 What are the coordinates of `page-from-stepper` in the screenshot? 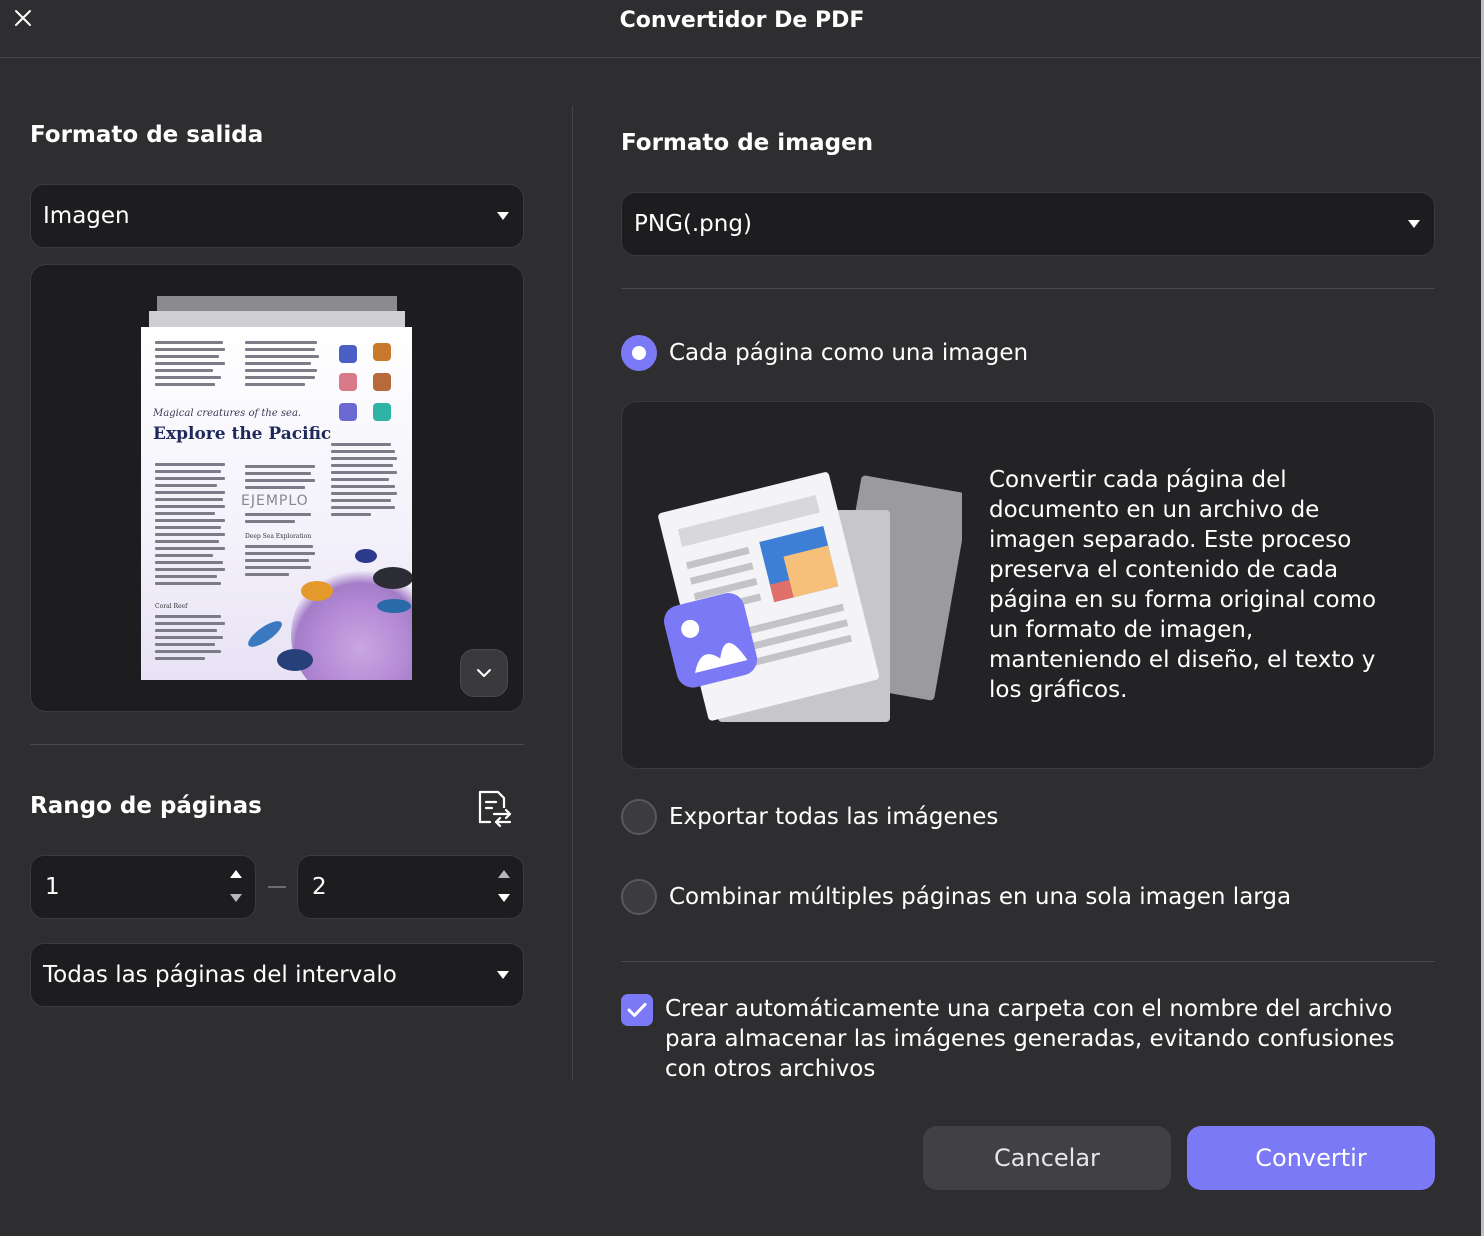 It's located at (236, 886).